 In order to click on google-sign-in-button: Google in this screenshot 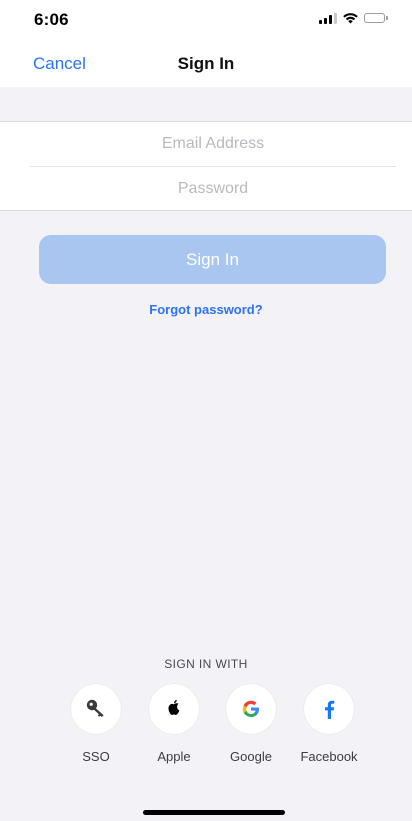, I will do `click(251, 724)`.